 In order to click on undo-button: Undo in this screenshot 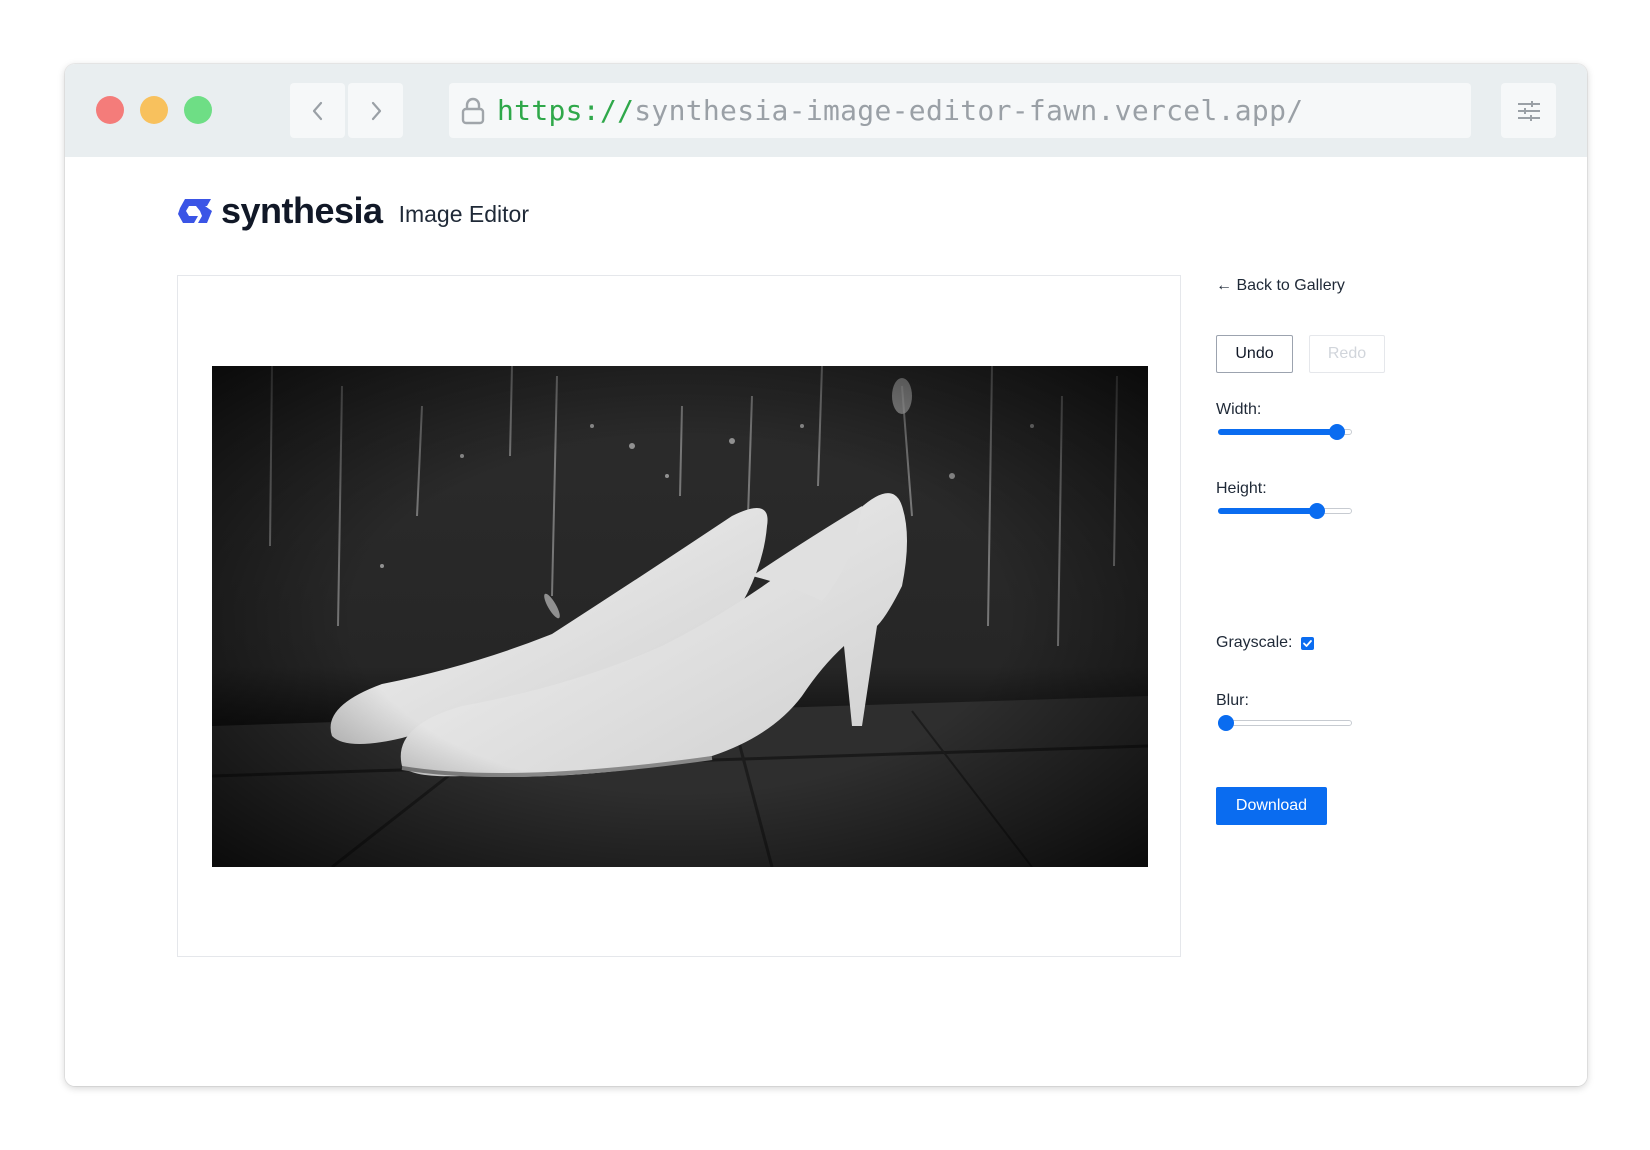, I will do `click(1254, 354)`.